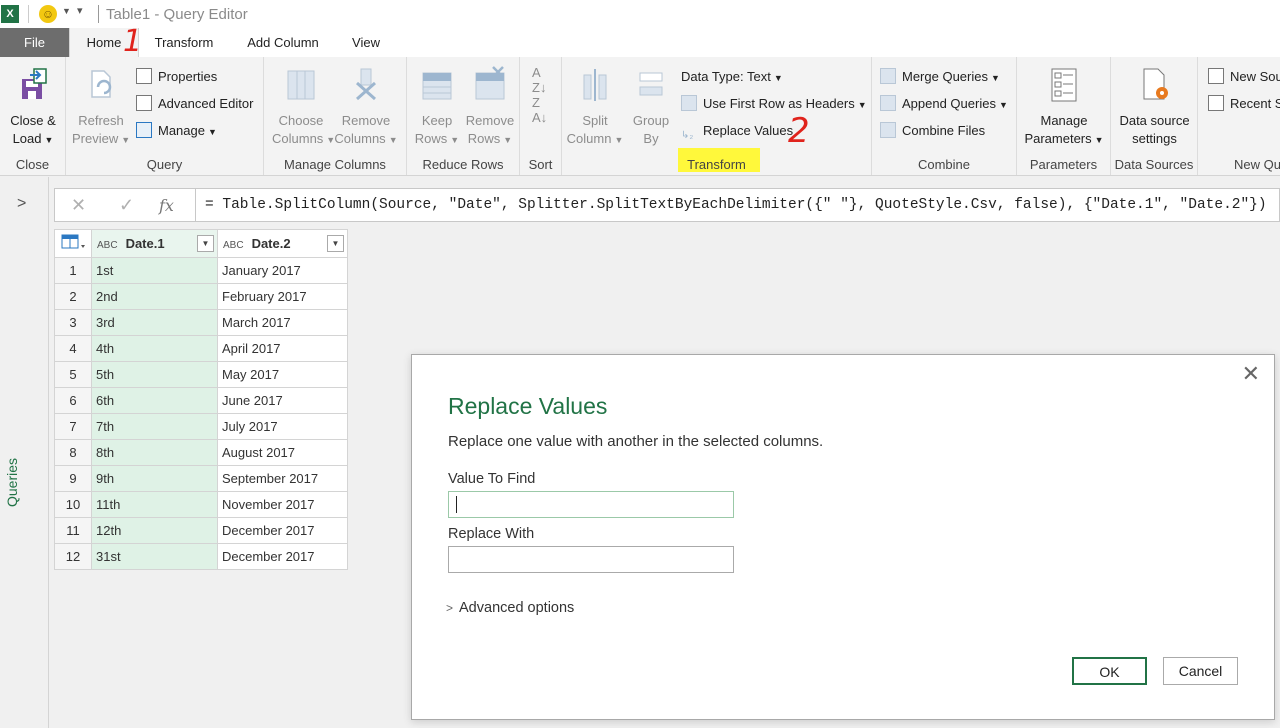  What do you see at coordinates (510, 608) in the screenshot?
I see `advanced-options-toggle: > Advanced options` at bounding box center [510, 608].